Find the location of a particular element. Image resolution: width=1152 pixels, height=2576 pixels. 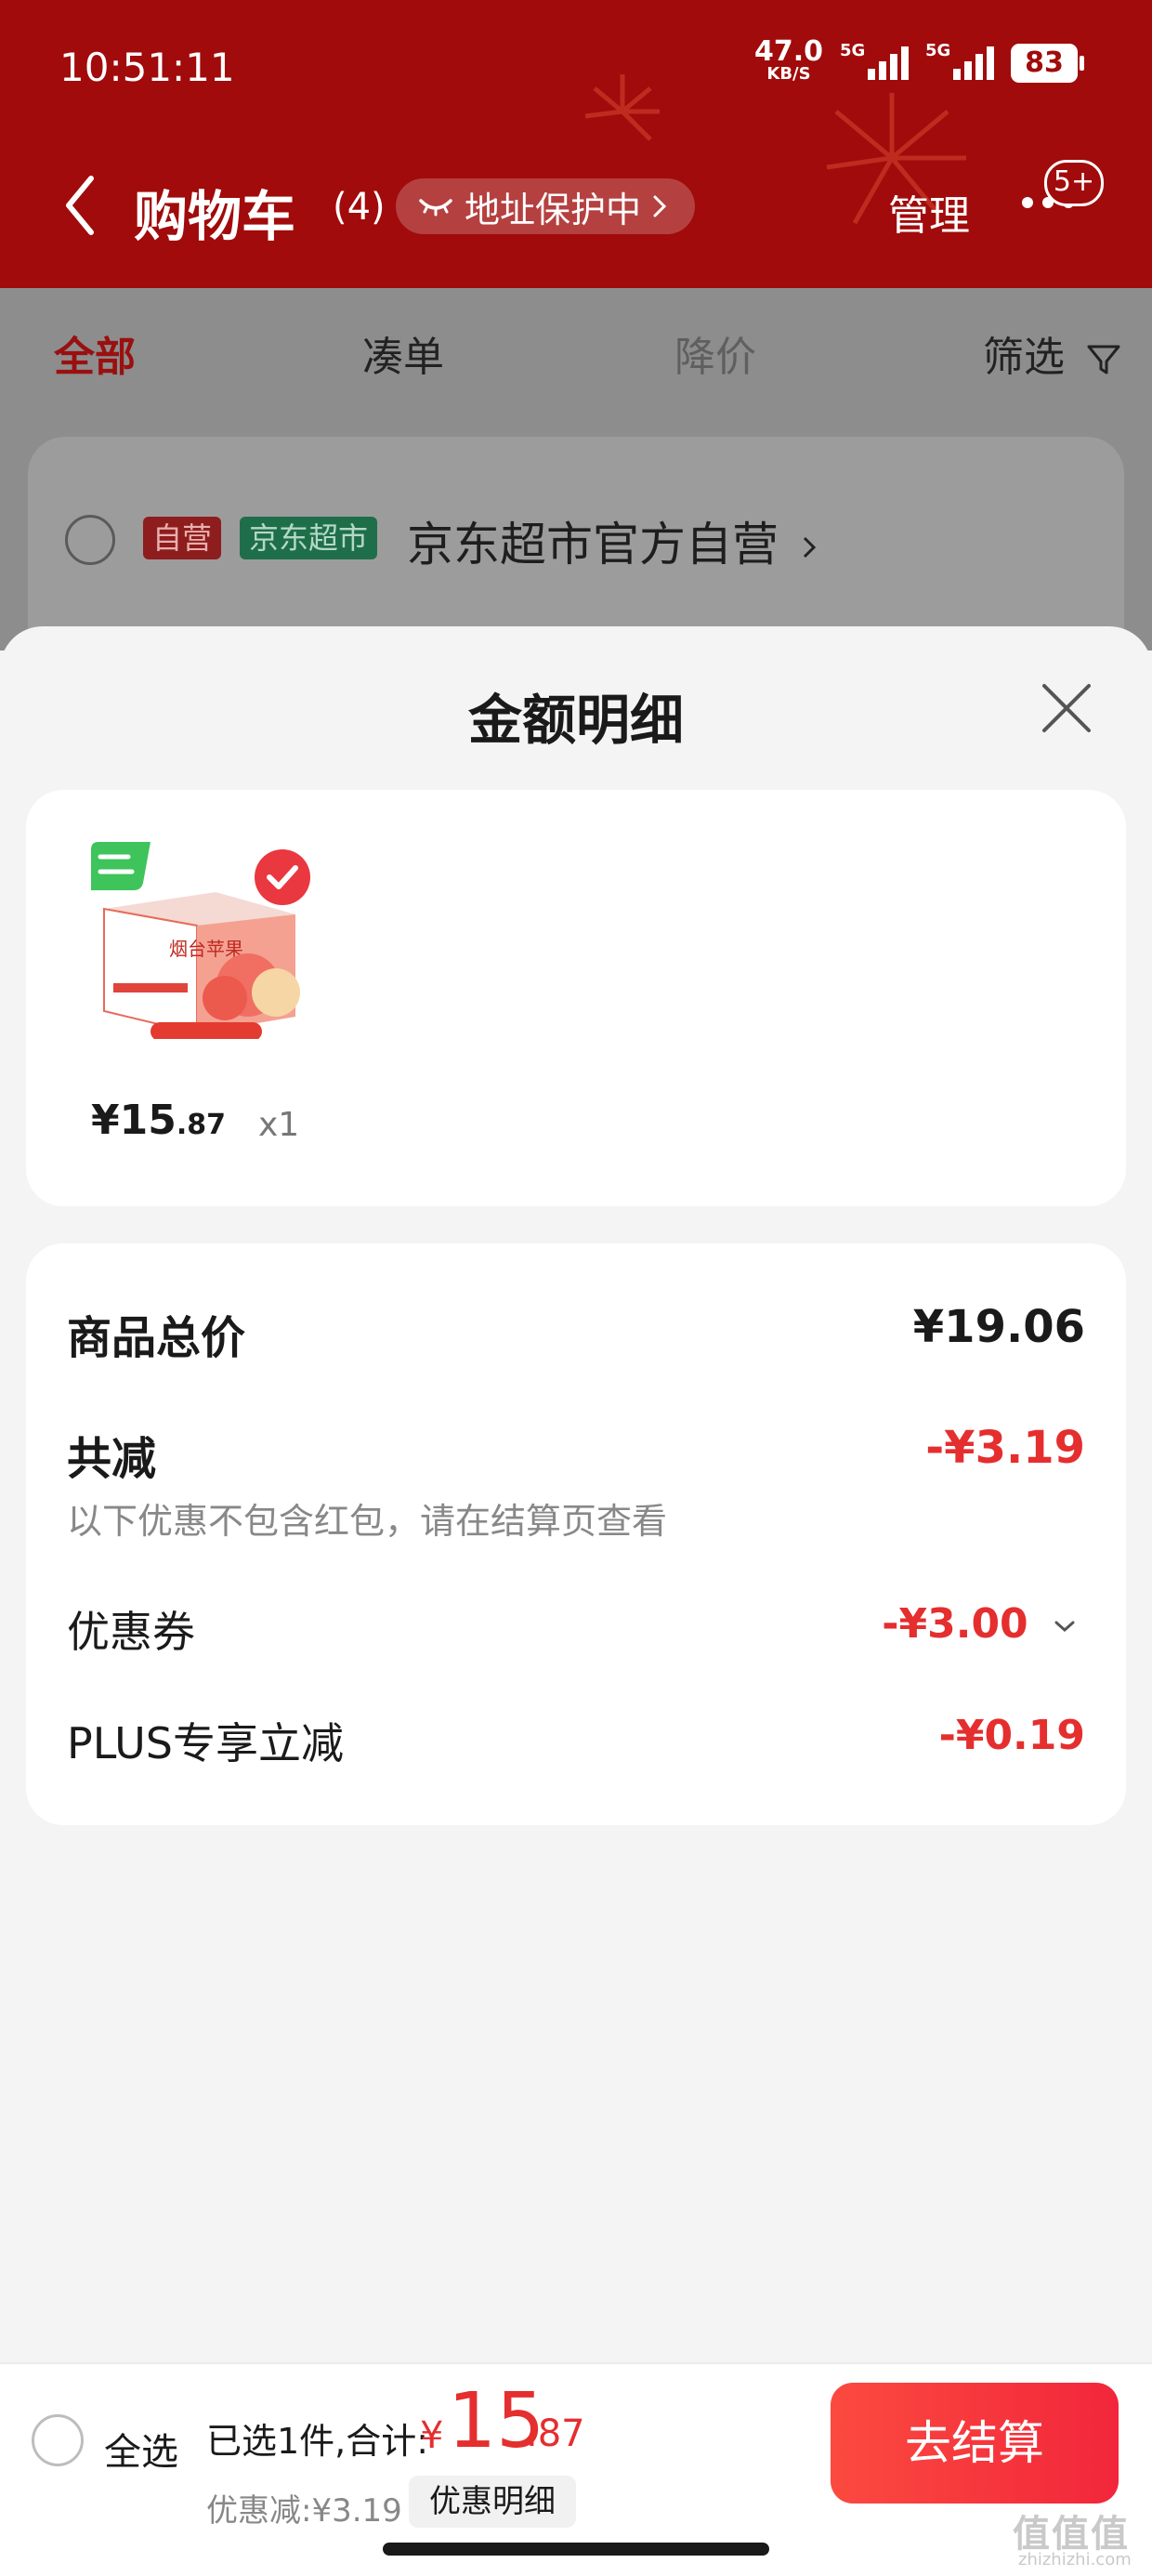

discount-detail-button: 优惠明细 is located at coordinates (492, 2502).